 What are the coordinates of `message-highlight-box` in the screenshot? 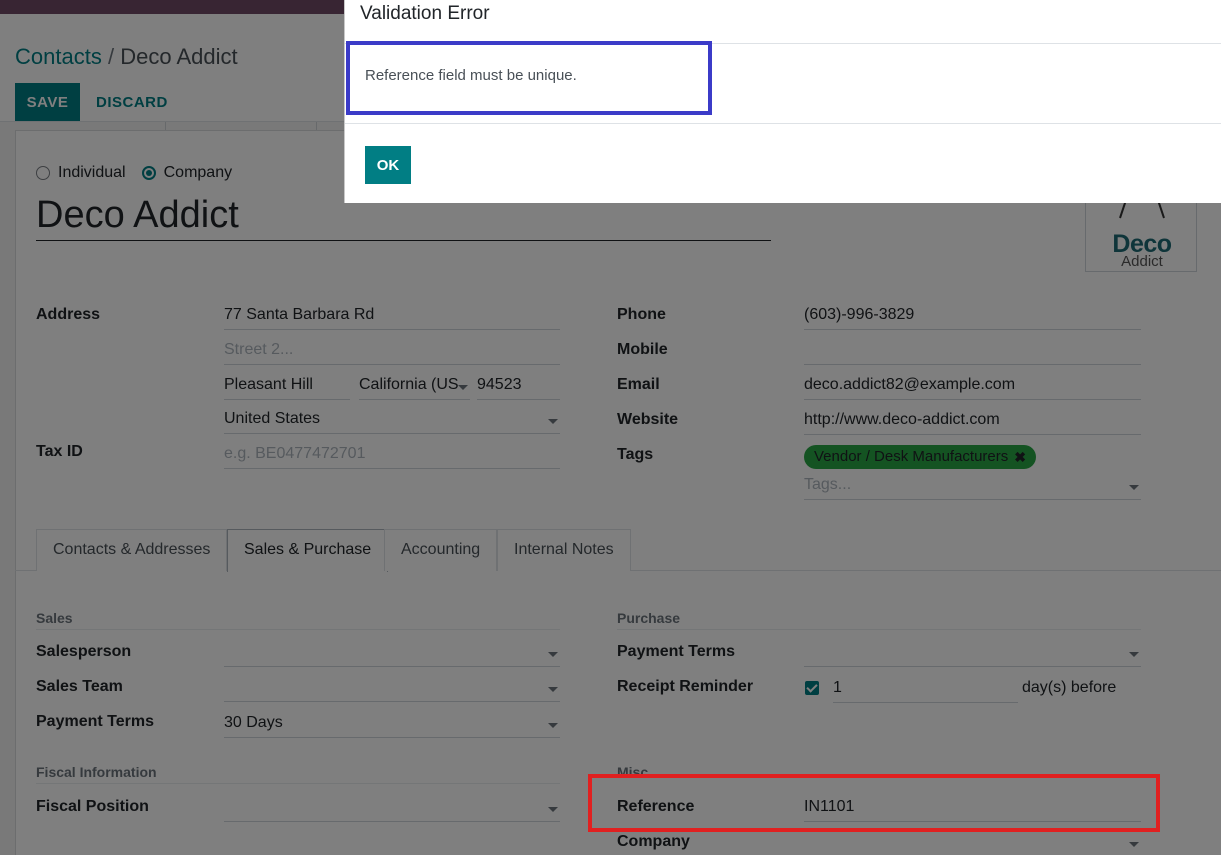 It's located at (529, 78).